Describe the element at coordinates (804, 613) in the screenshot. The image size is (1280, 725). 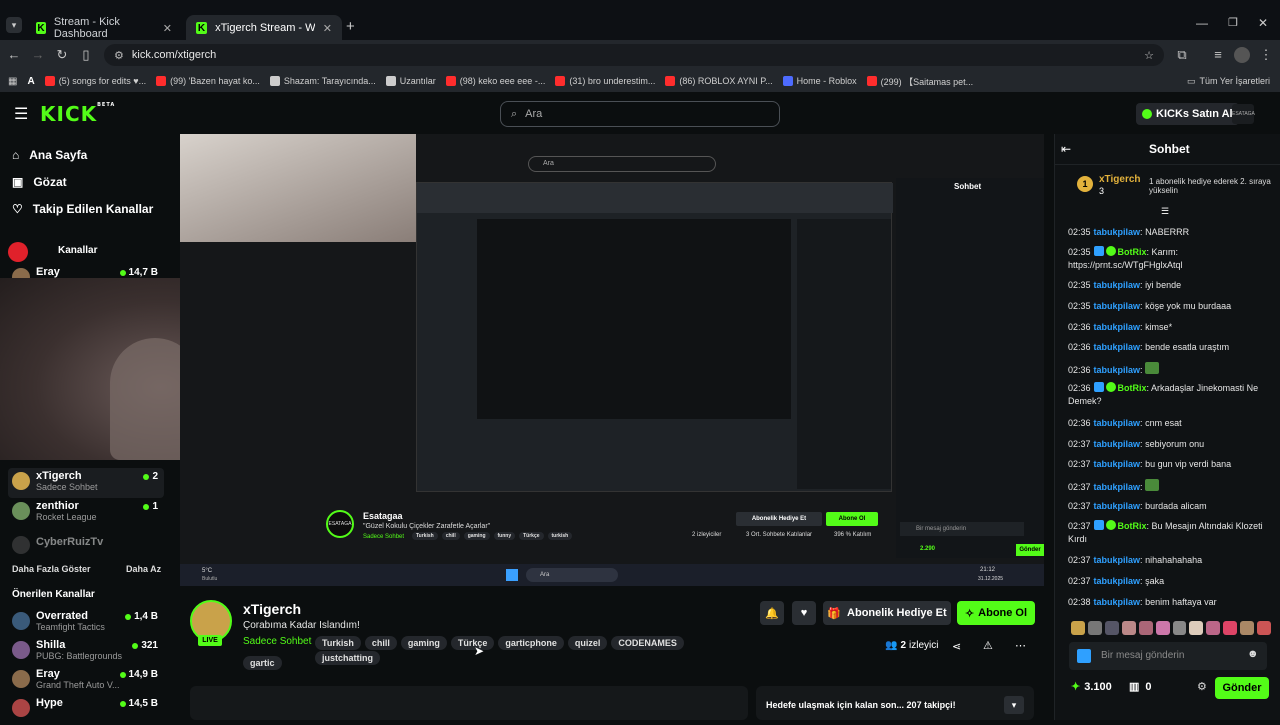
I see `favorite-heart-button: ♥` at that location.